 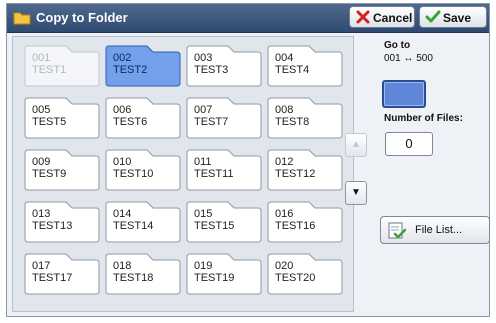 I want to click on folder-name: TEST9, so click(x=49, y=174).